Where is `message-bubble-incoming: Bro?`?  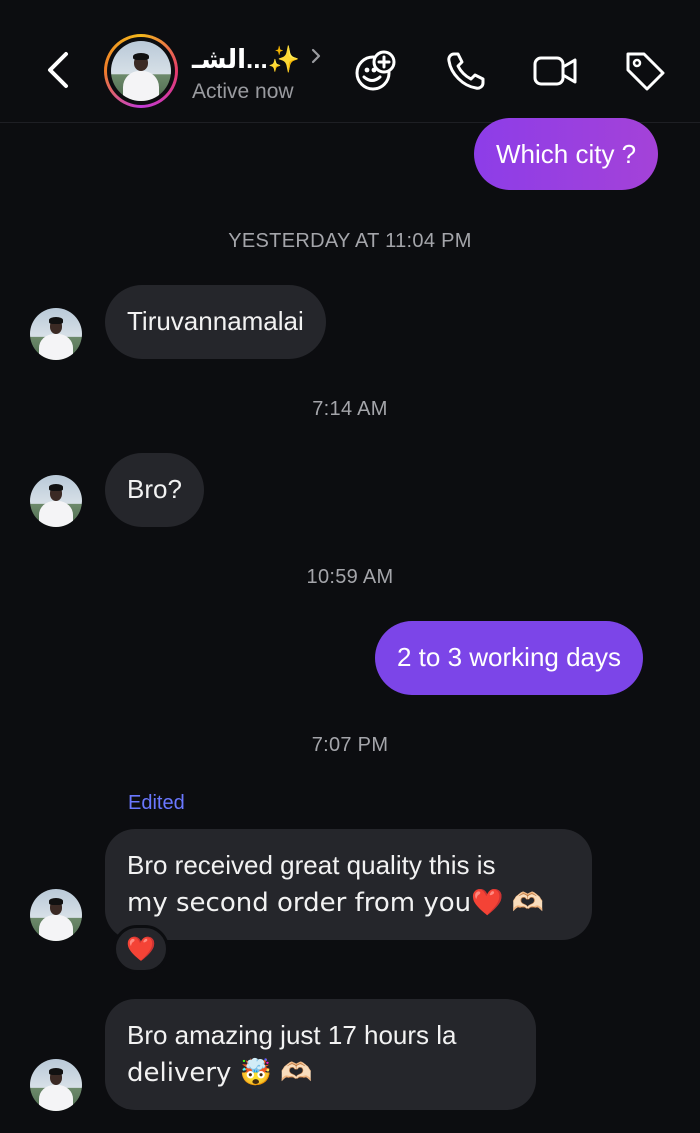 message-bubble-incoming: Bro? is located at coordinates (154, 490).